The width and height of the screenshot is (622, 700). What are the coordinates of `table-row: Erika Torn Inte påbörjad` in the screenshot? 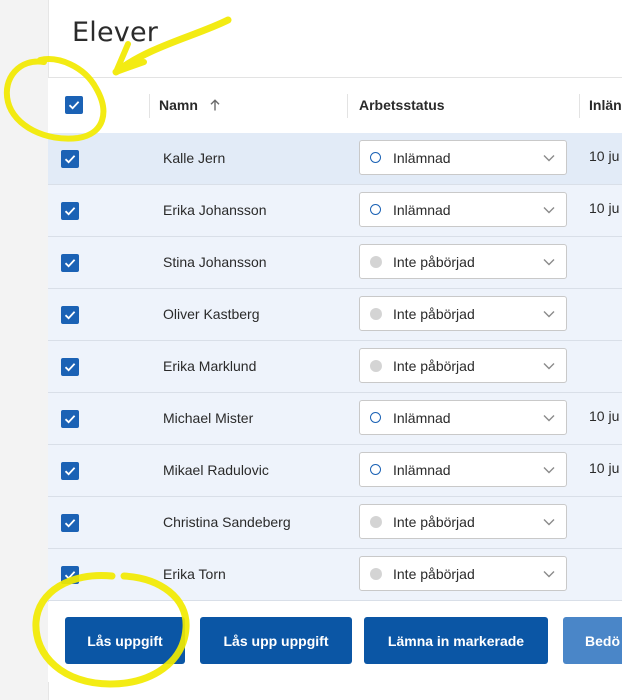 It's located at (335, 575).